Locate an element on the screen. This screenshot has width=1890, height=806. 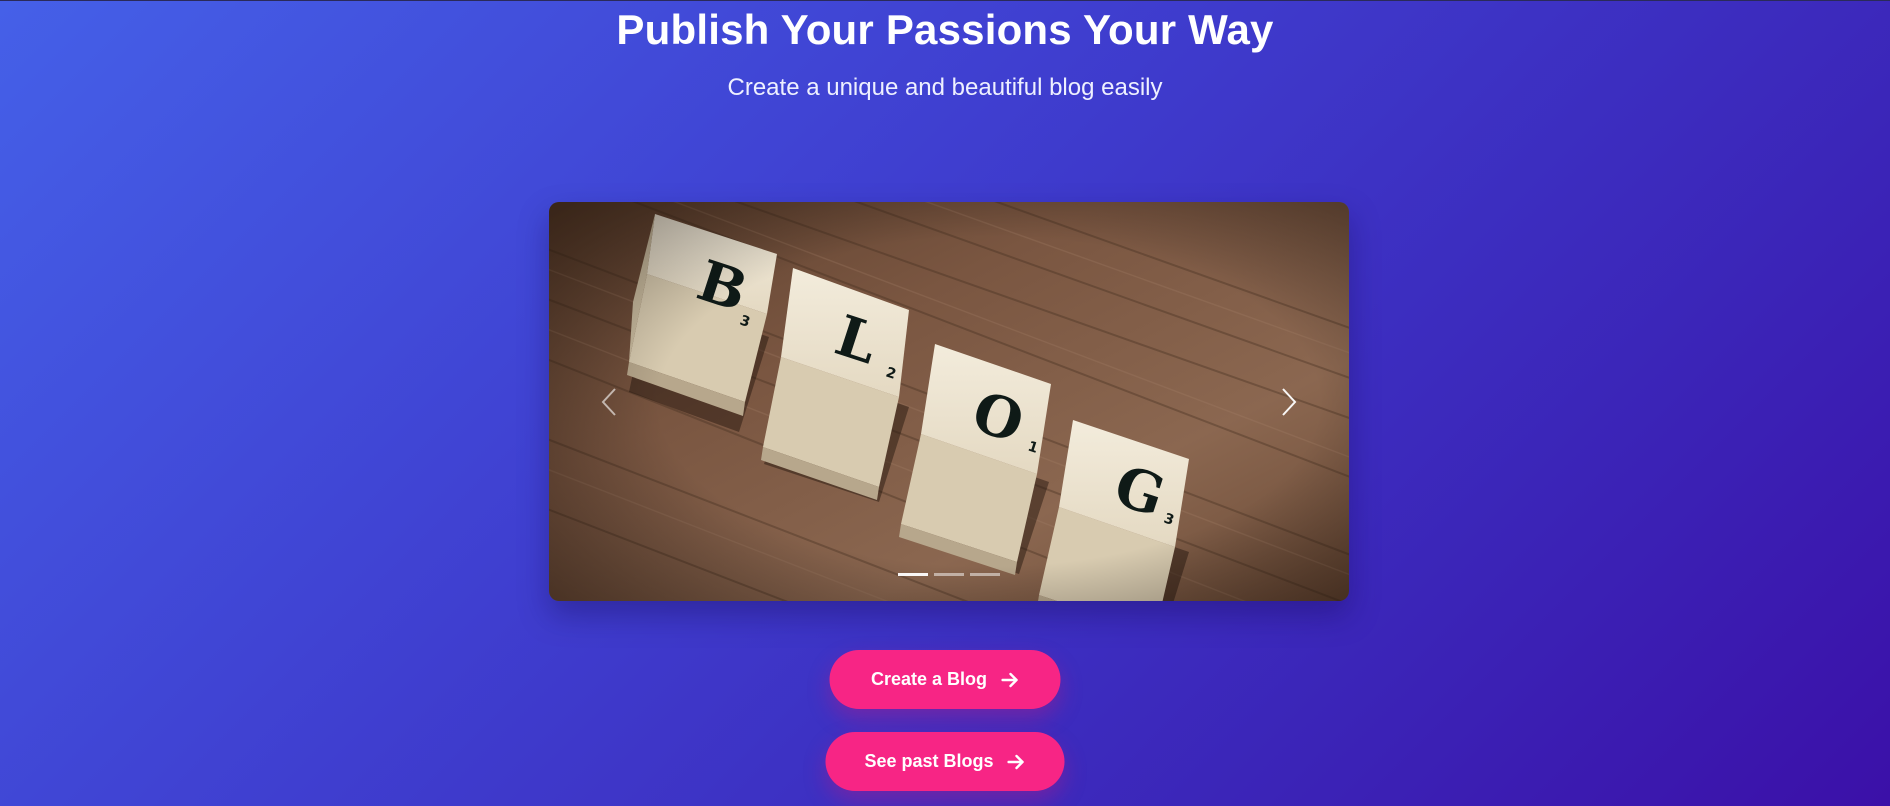
chevron-left-icon is located at coordinates (608, 402).